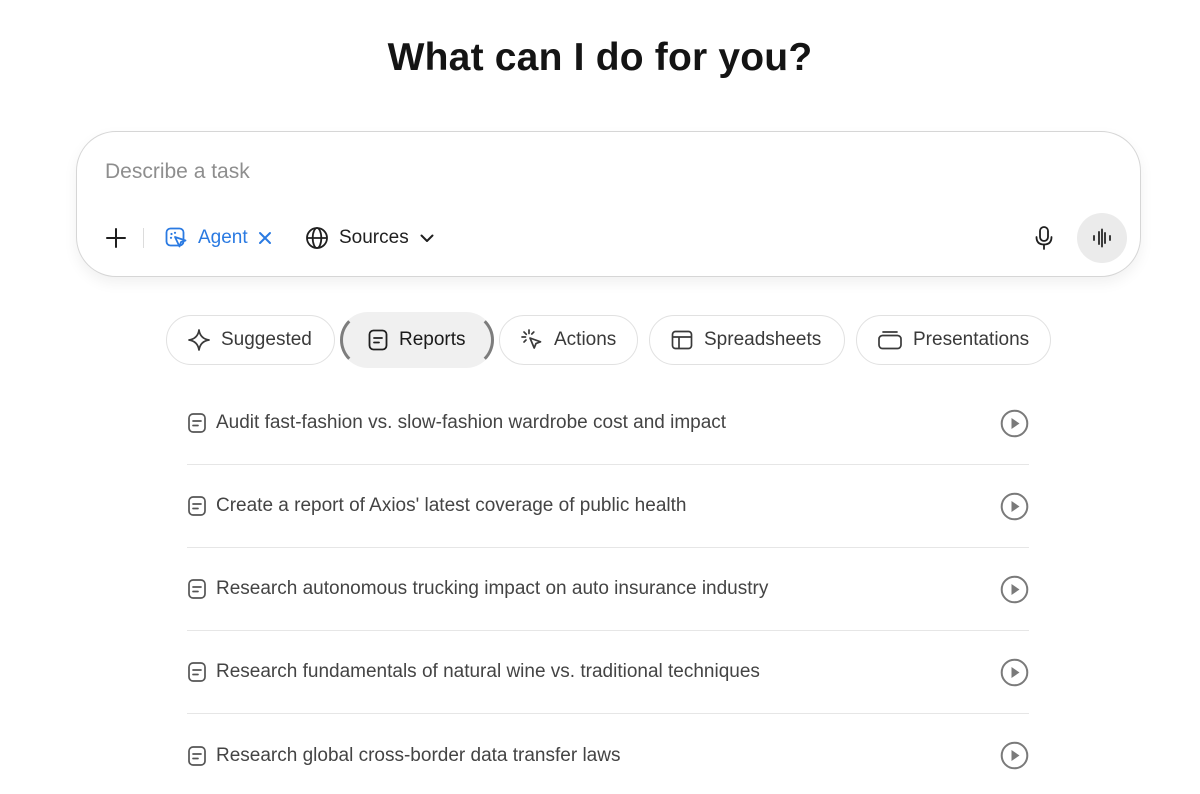  Describe the element at coordinates (890, 340) in the screenshot. I see `slides-icon` at that location.